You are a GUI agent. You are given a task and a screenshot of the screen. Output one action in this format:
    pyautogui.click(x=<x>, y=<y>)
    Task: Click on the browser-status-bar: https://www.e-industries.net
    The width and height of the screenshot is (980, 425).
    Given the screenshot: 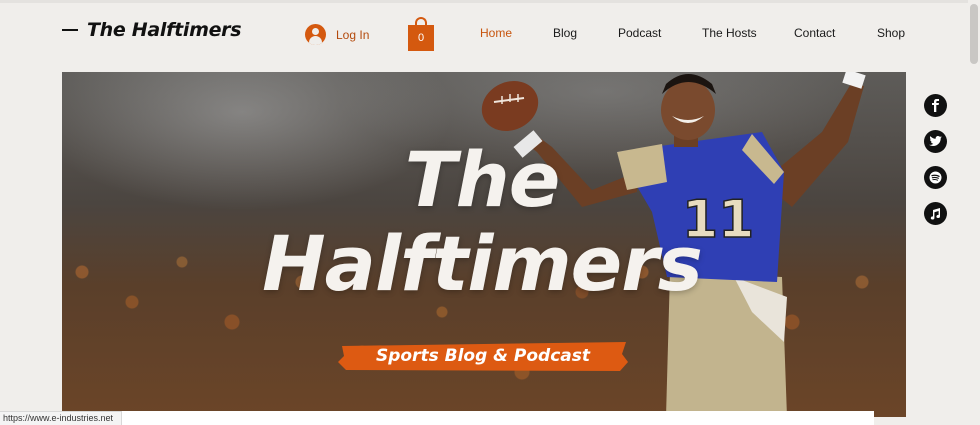 What is the action you would take?
    pyautogui.click(x=61, y=418)
    